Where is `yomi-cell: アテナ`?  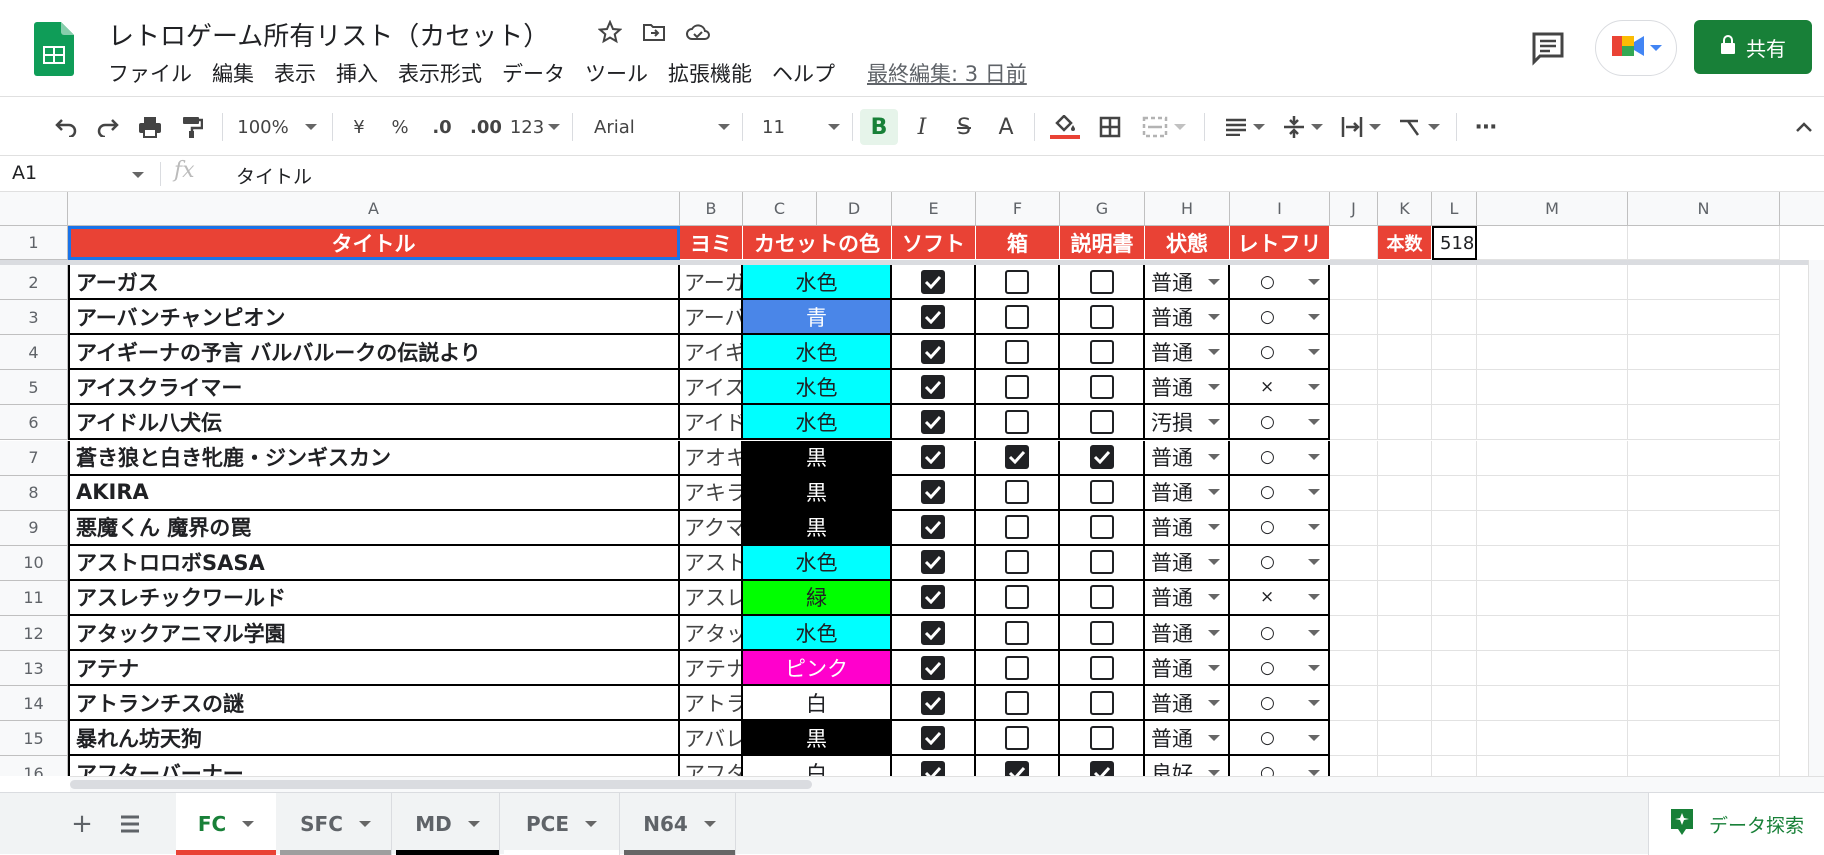
yomi-cell: アテナ is located at coordinates (711, 669).